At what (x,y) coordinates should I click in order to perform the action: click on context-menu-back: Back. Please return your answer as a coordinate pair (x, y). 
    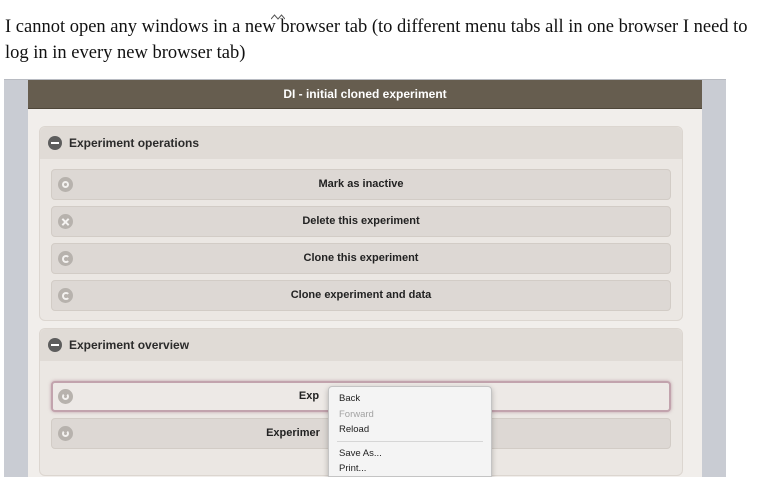
    Looking at the image, I should click on (410, 399).